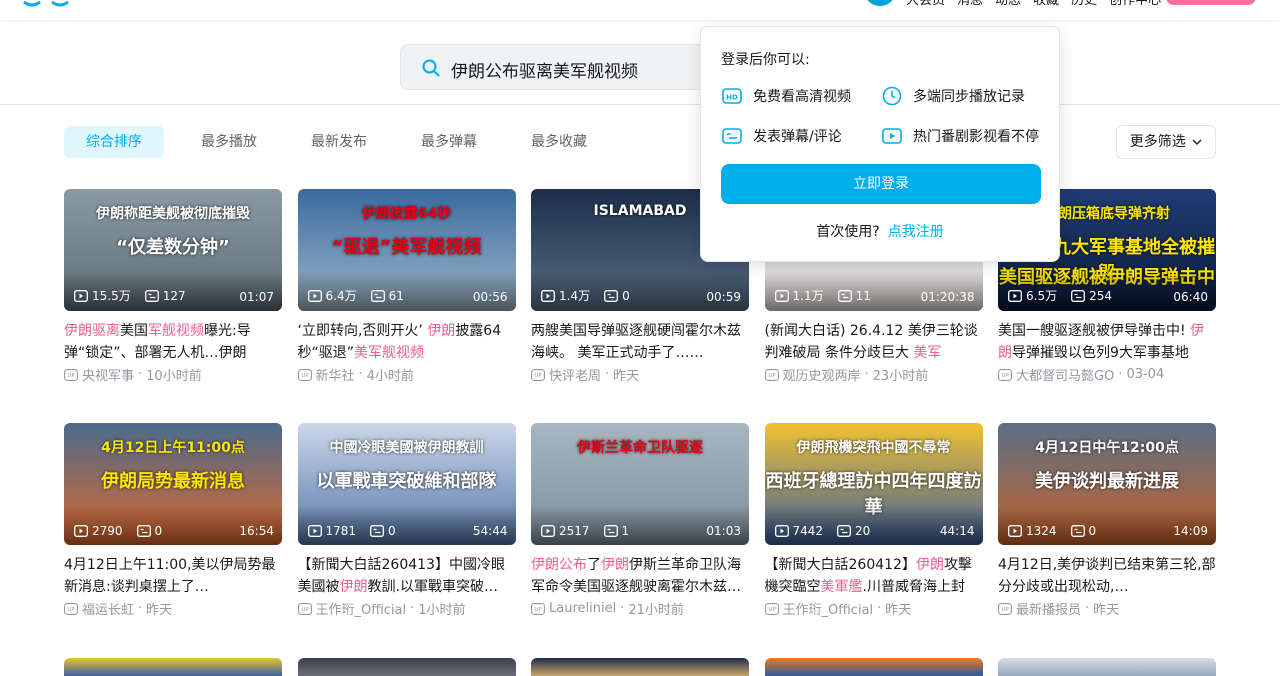 This screenshot has width=1280, height=676. What do you see at coordinates (335, 374) in the screenshot?
I see `author-name: 新华社` at bounding box center [335, 374].